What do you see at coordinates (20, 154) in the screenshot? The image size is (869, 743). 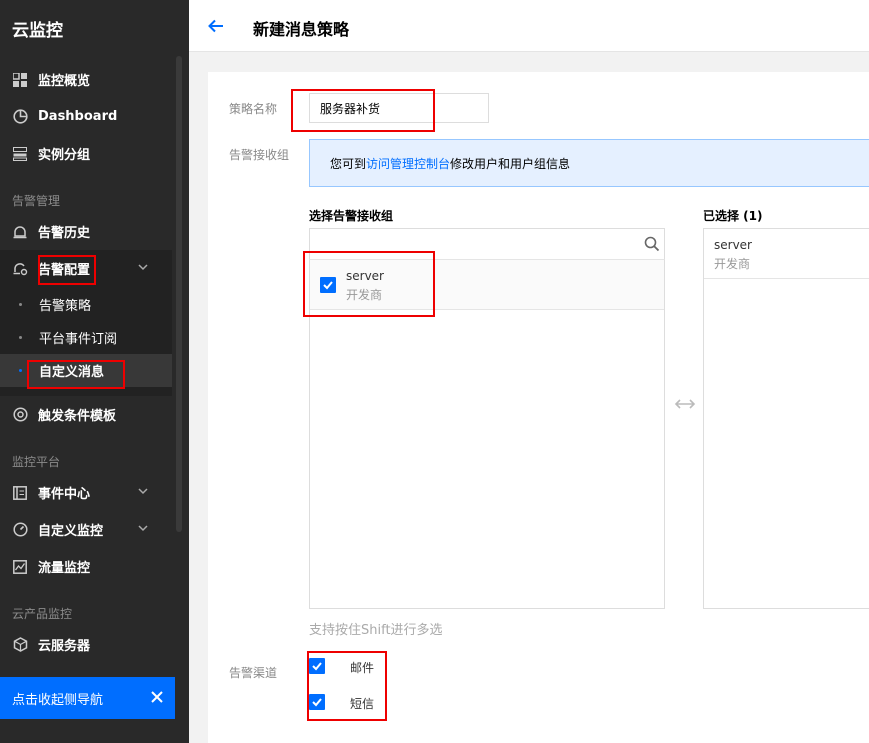 I see `list-group-icon` at bounding box center [20, 154].